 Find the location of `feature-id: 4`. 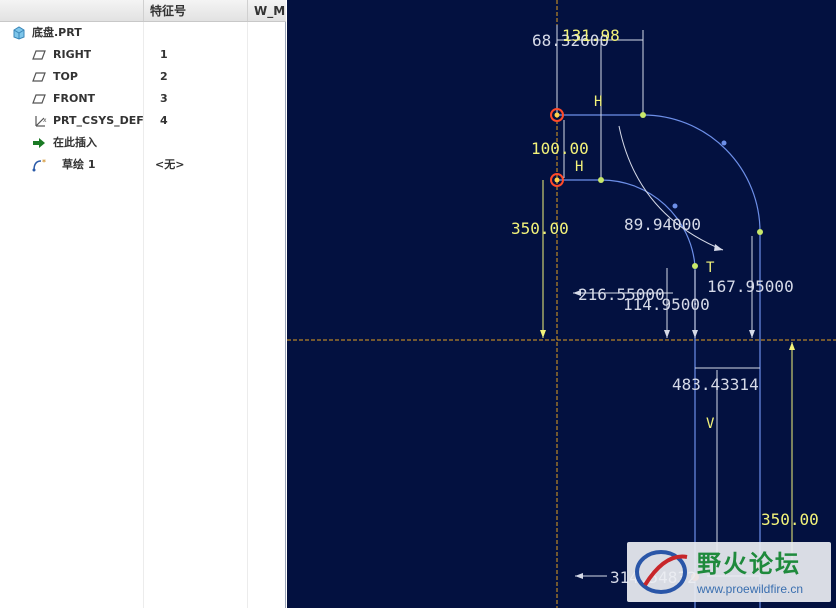

feature-id: 4 is located at coordinates (164, 120).